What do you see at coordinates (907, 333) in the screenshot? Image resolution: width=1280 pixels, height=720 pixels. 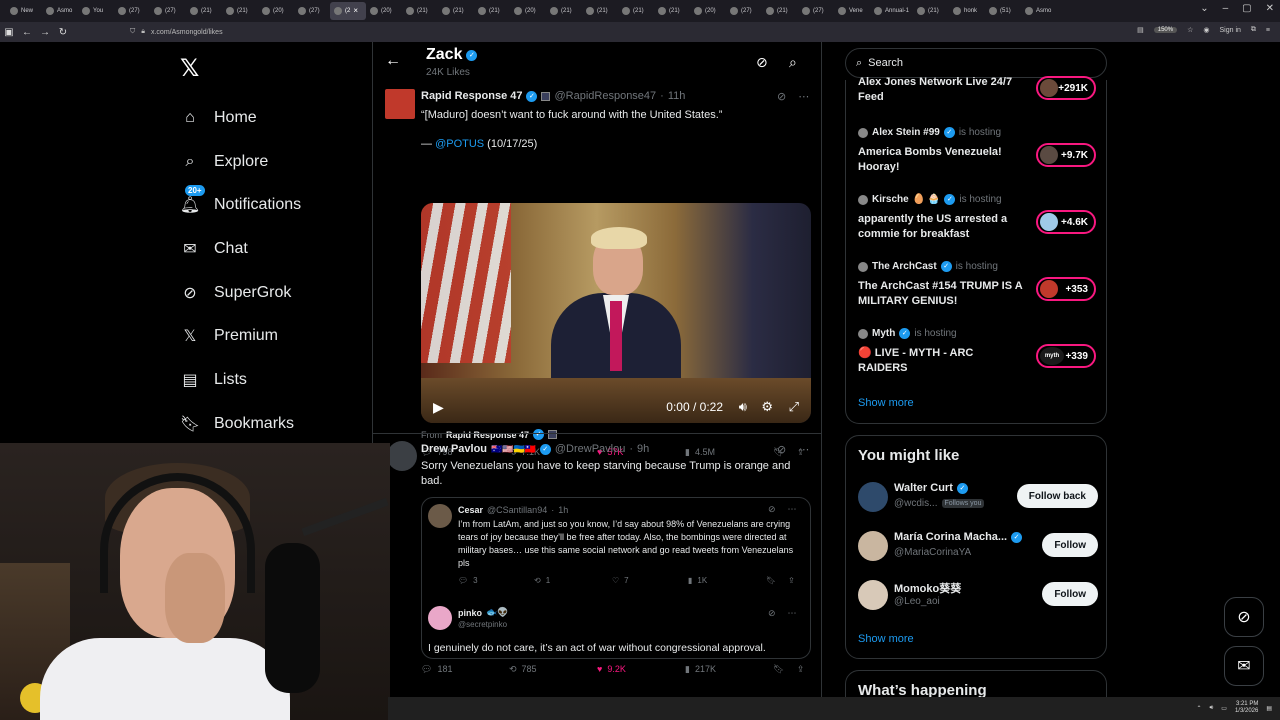 I see `space-host: Myth ✓ is hosting` at bounding box center [907, 333].